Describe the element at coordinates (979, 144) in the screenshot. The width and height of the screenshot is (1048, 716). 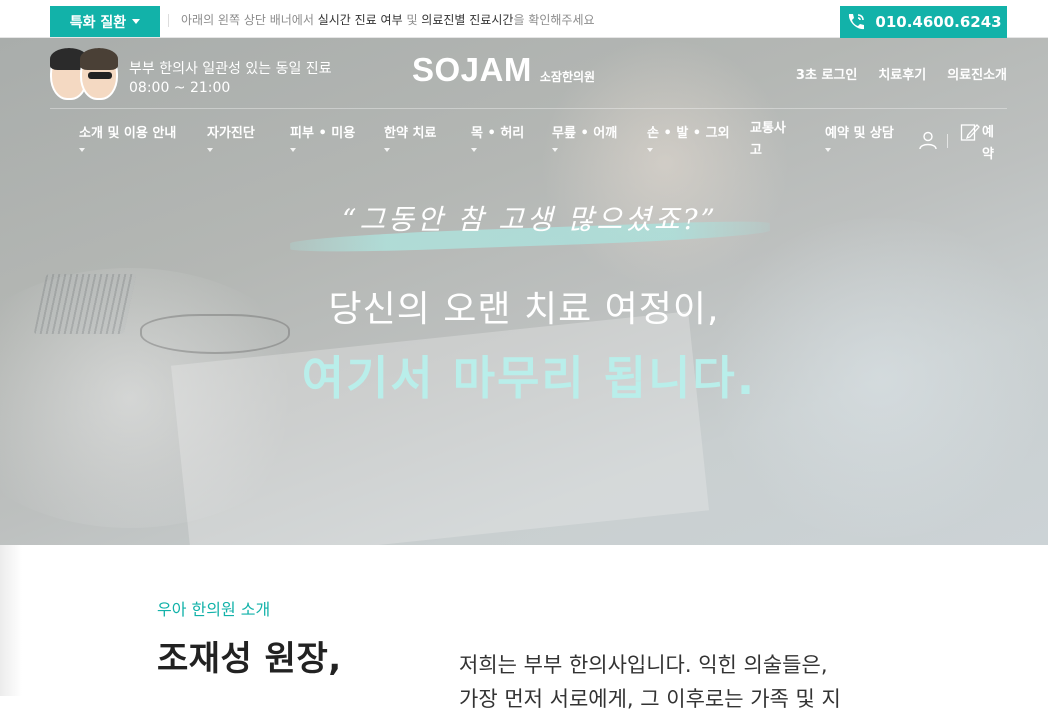
I see `reserve-link: 예약` at that location.